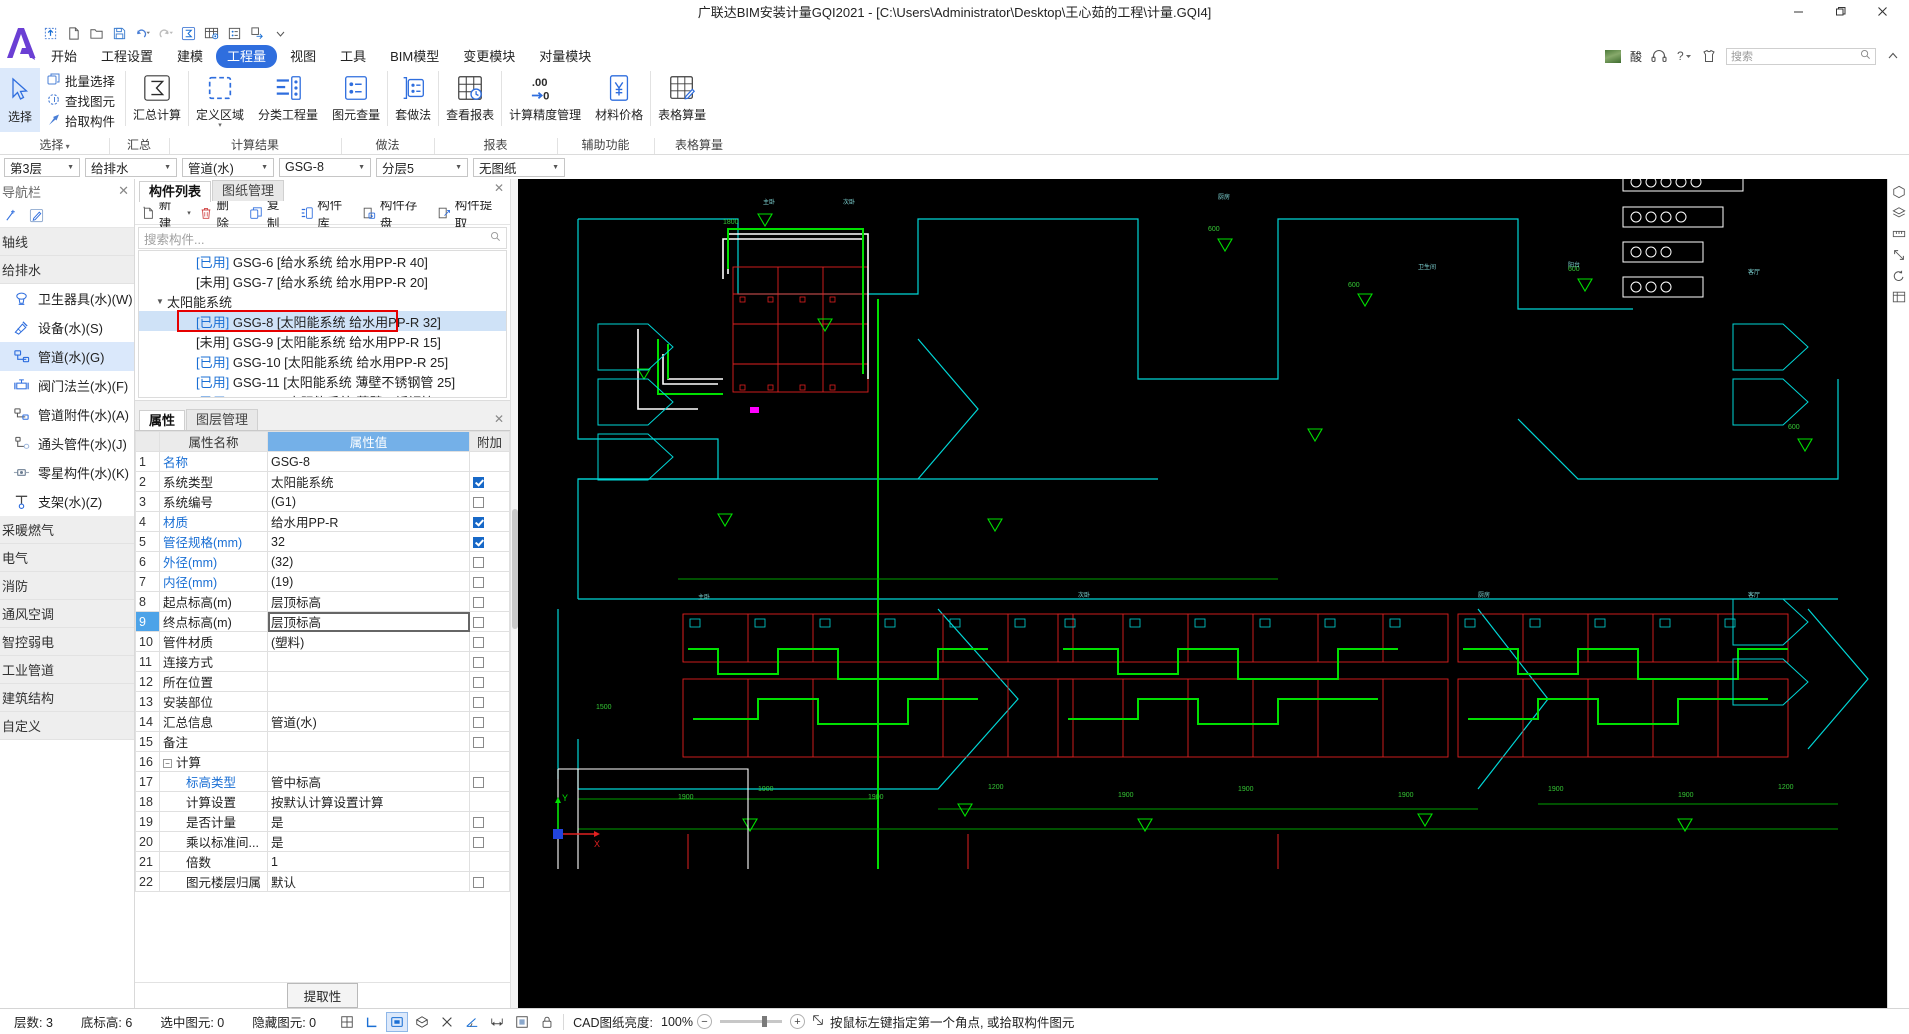 The image size is (1909, 1034). I want to click on define-area-button: 定义区域 ▾, so click(220, 100).